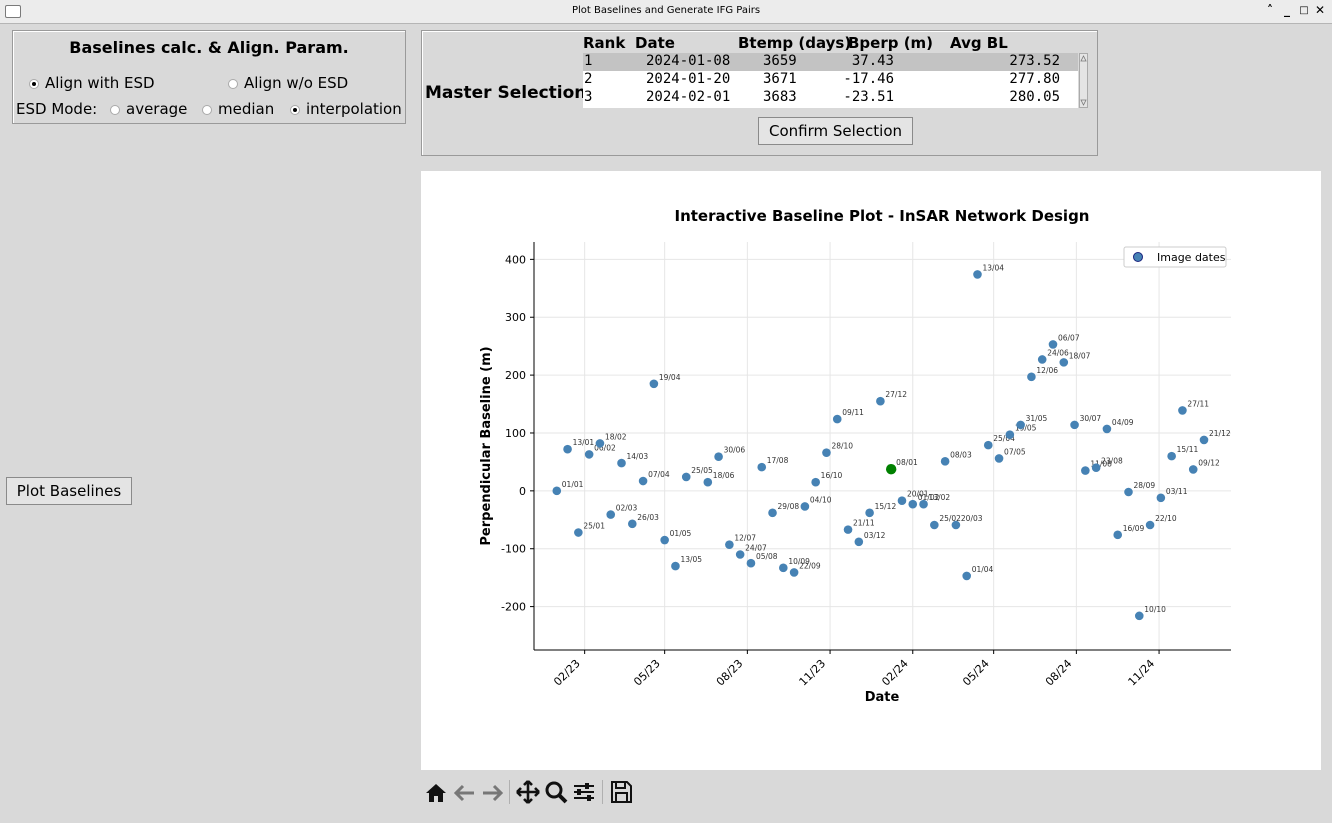 This screenshot has width=1332, height=823. Describe the element at coordinates (1287, 10) in the screenshot. I see `window-minimize-icon: _` at that location.